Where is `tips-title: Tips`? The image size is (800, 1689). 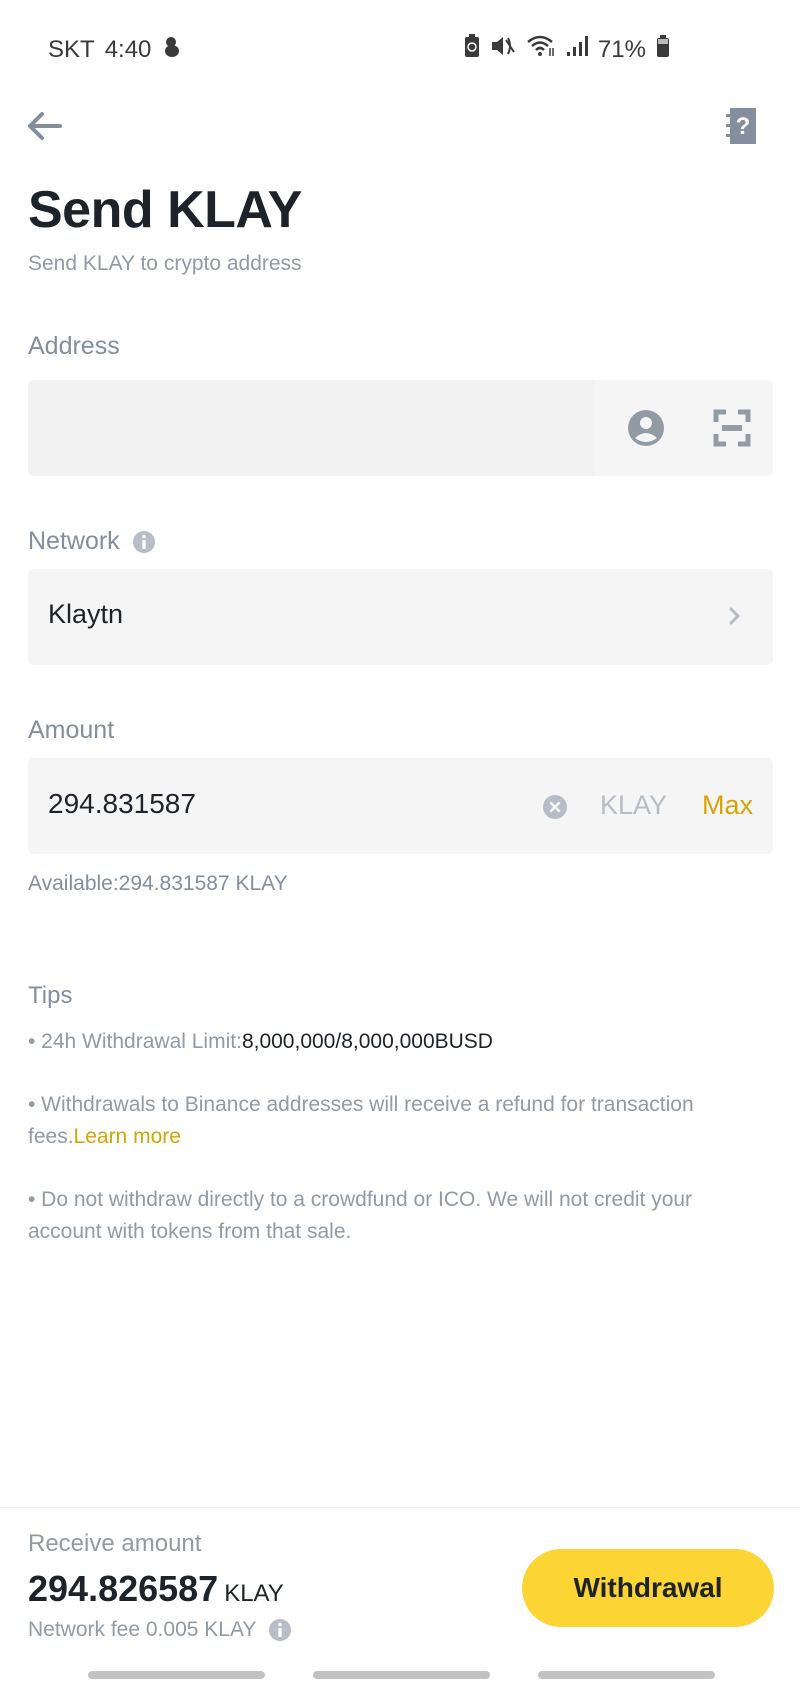 tips-title: Tips is located at coordinates (50, 995).